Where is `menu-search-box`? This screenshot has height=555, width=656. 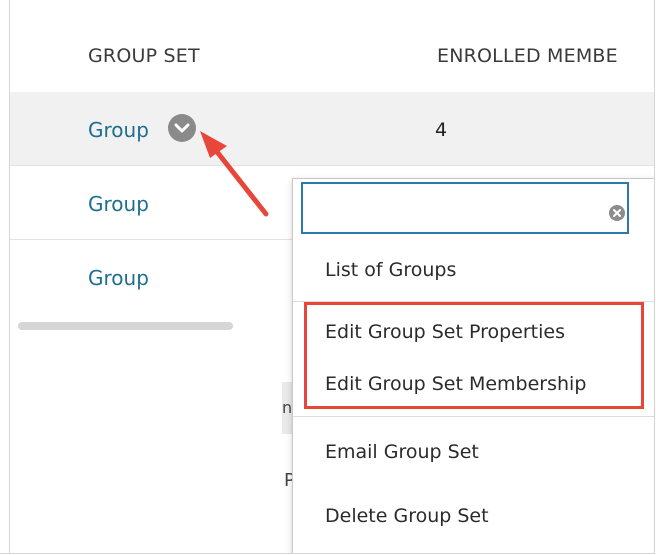
menu-search-box is located at coordinates (465, 208).